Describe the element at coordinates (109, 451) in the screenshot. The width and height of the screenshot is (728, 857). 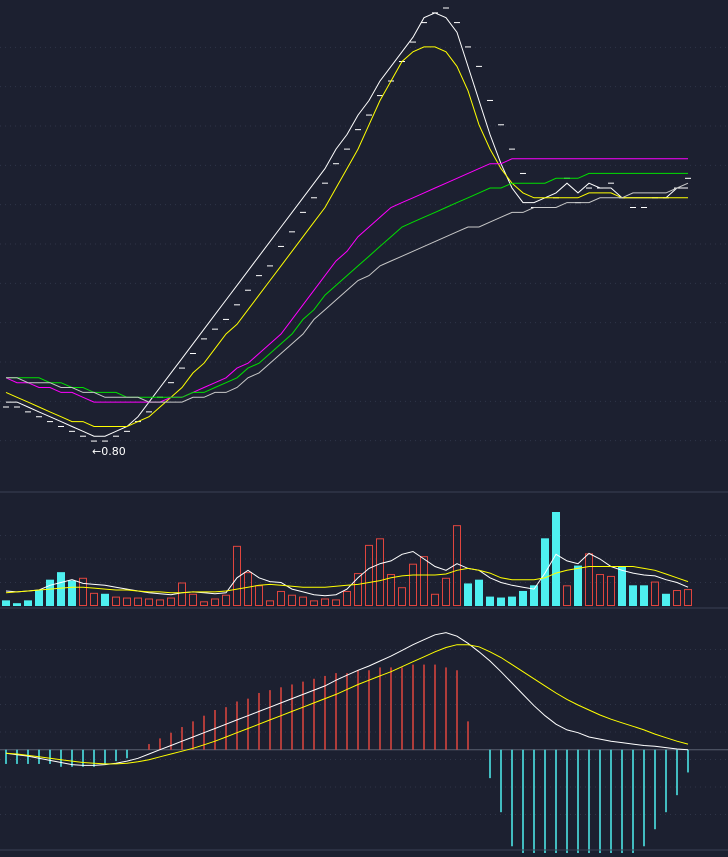
I see `low-price-annotation: ←0.80` at that location.